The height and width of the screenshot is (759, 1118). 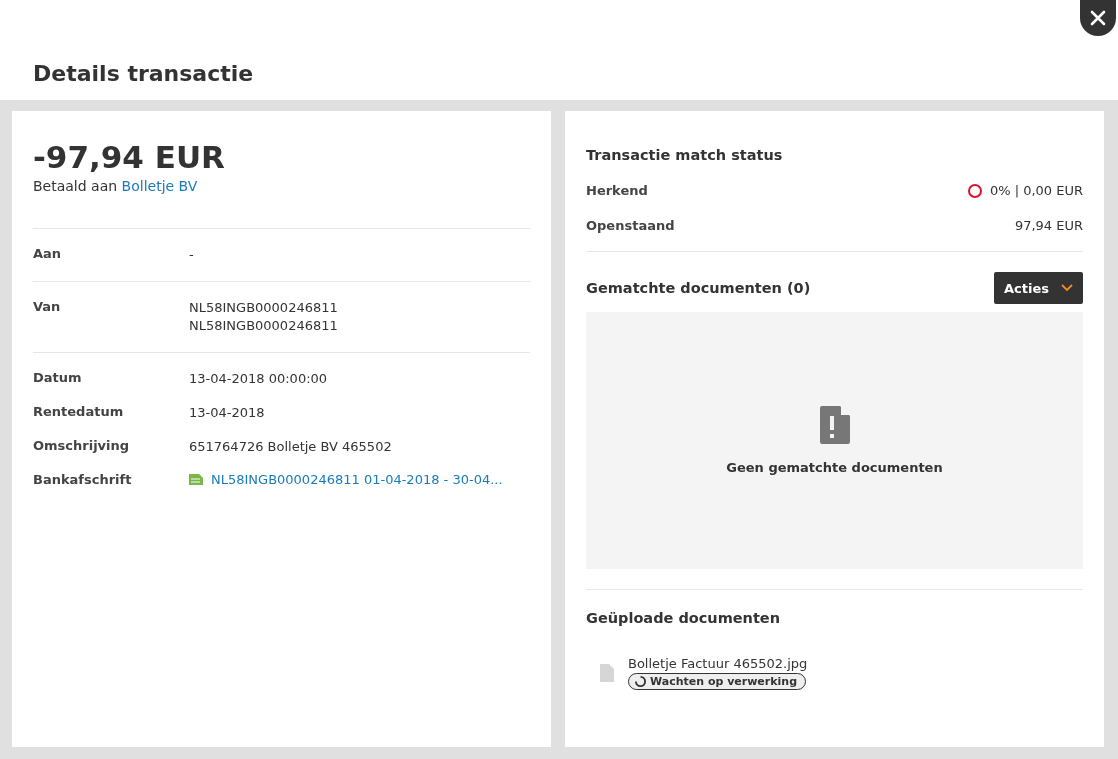 What do you see at coordinates (640, 681) in the screenshot?
I see `spinner-icon` at bounding box center [640, 681].